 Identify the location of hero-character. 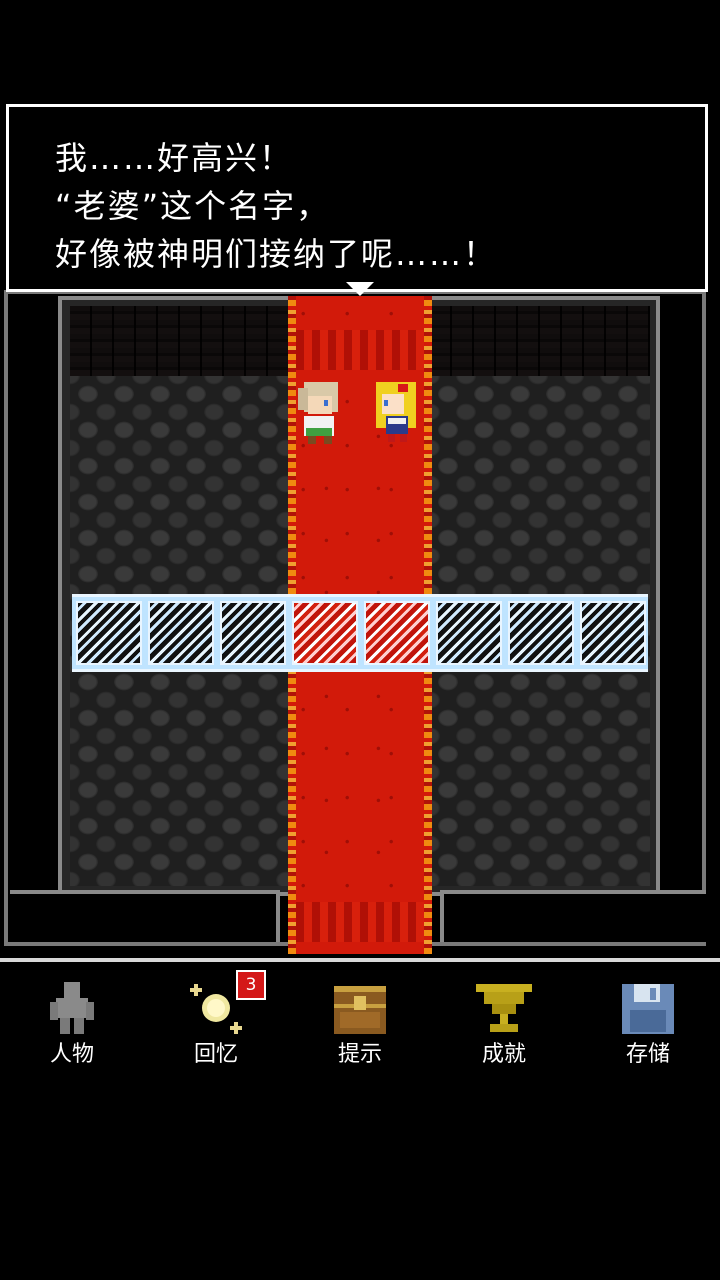
(321, 413).